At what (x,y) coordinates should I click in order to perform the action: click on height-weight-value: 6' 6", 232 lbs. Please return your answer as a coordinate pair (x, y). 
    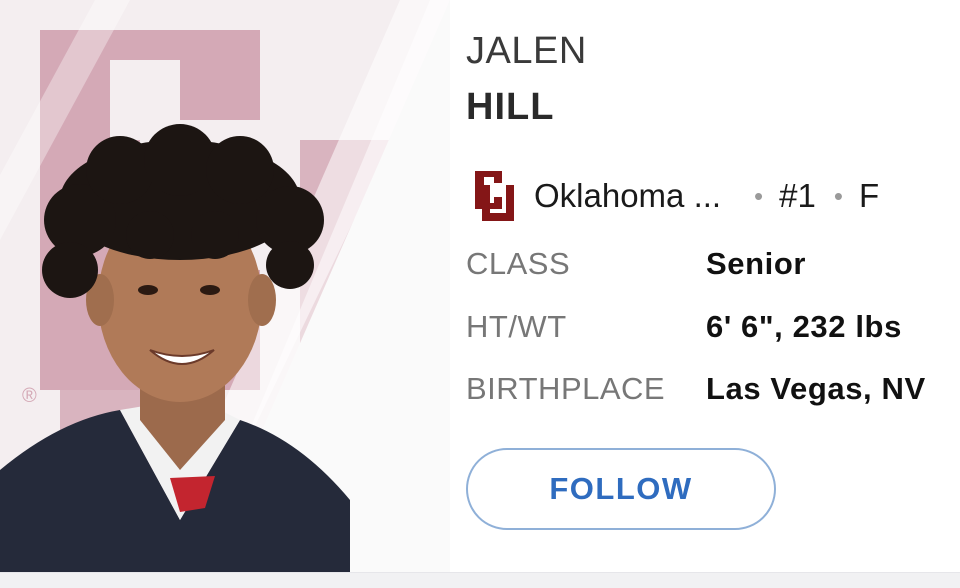
    Looking at the image, I should click on (804, 326).